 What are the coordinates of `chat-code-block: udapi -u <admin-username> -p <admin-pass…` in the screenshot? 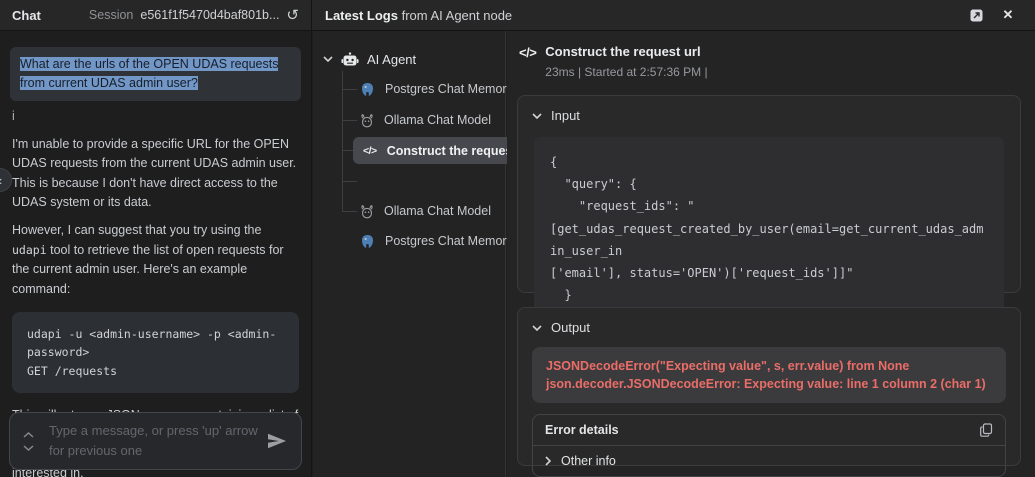 It's located at (155, 352).